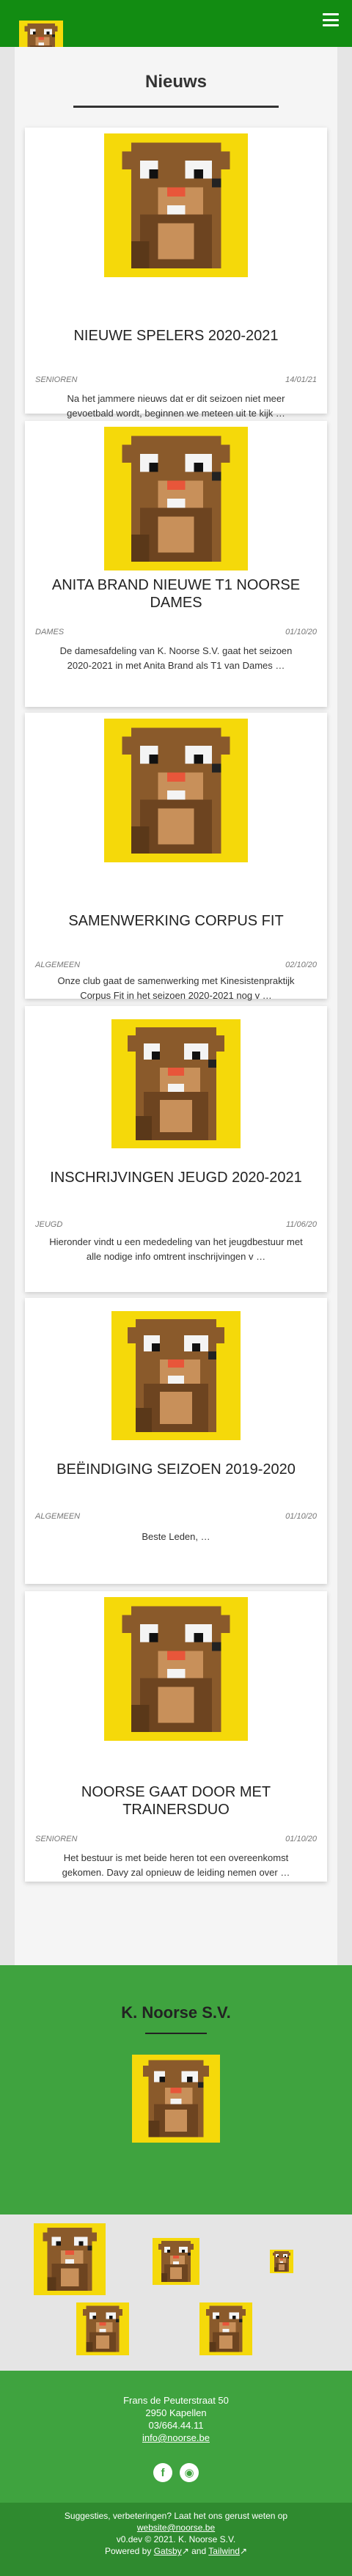  What do you see at coordinates (176, 2413) in the screenshot?
I see `contact-city: 2950 Kapellen` at bounding box center [176, 2413].